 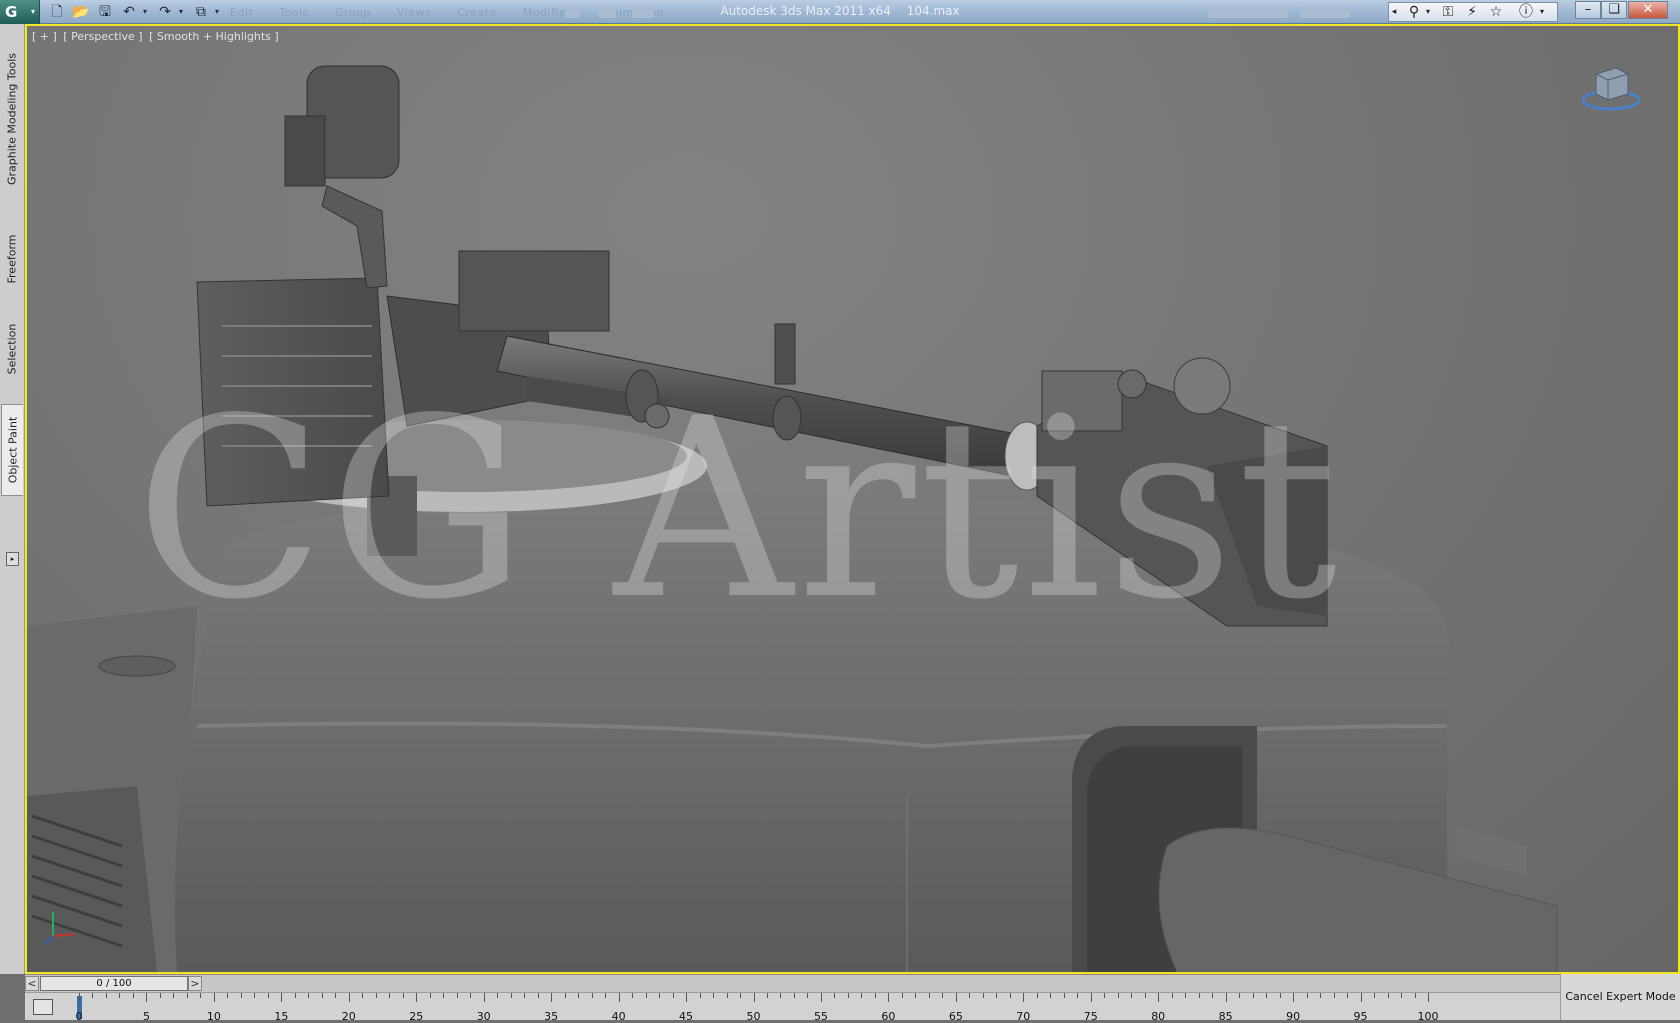 What do you see at coordinates (1448, 12) in the screenshot?
I see `key-icon: ⚿` at bounding box center [1448, 12].